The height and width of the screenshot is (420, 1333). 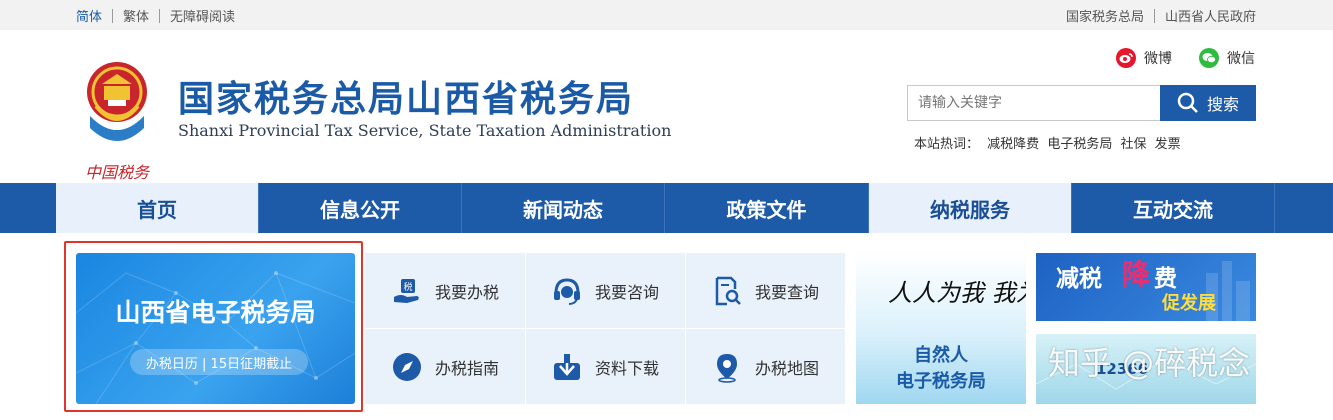 I want to click on service-query: 我要查询, so click(x=765, y=290).